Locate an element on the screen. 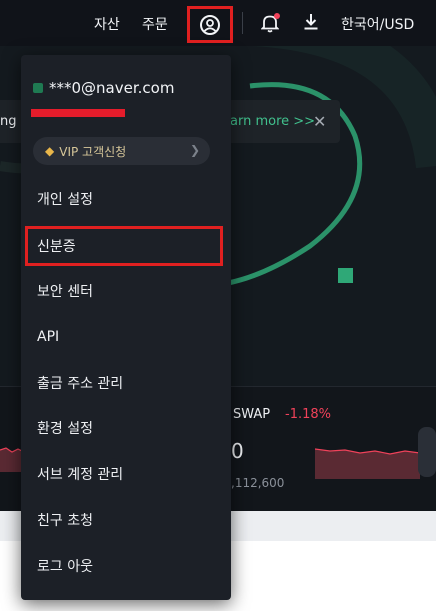  scroll-handle is located at coordinates (427, 452).